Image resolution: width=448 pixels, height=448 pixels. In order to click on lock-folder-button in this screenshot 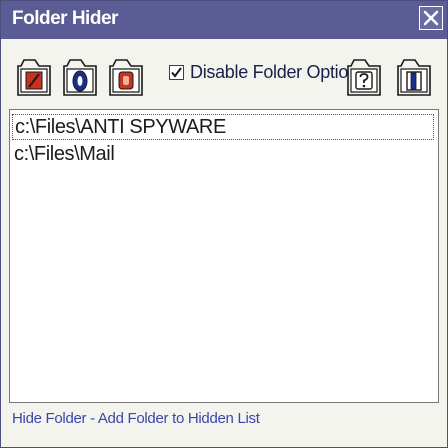, I will do `click(126, 77)`.